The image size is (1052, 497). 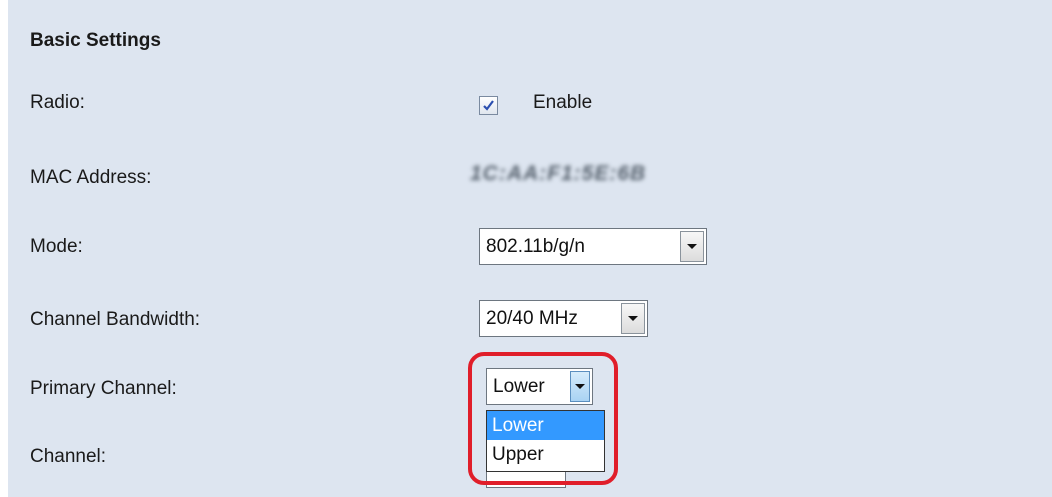 What do you see at coordinates (593, 246) in the screenshot?
I see `mode-select: 802.11b/g/n` at bounding box center [593, 246].